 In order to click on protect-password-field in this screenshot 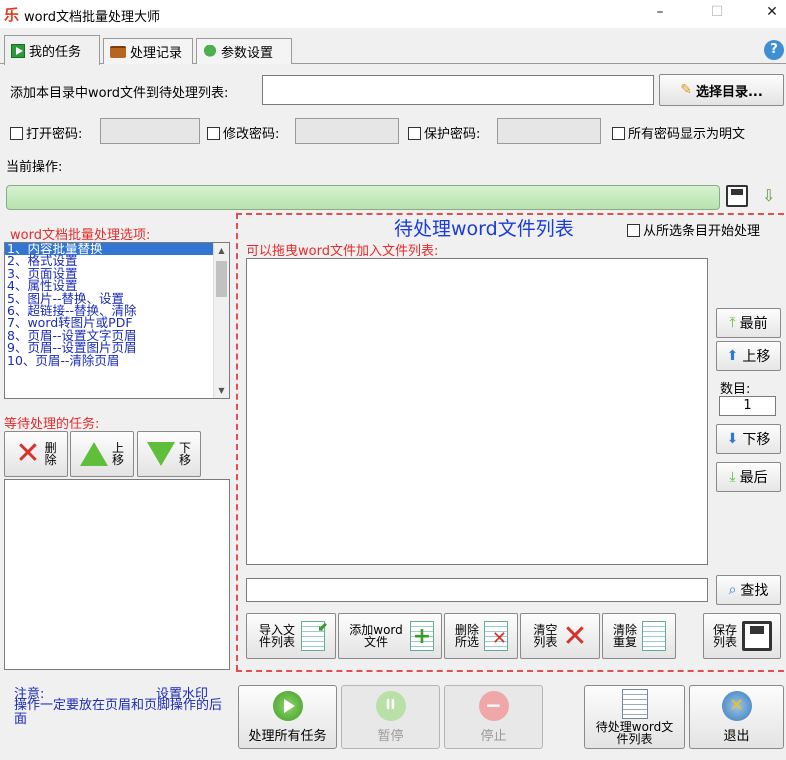, I will do `click(549, 131)`.